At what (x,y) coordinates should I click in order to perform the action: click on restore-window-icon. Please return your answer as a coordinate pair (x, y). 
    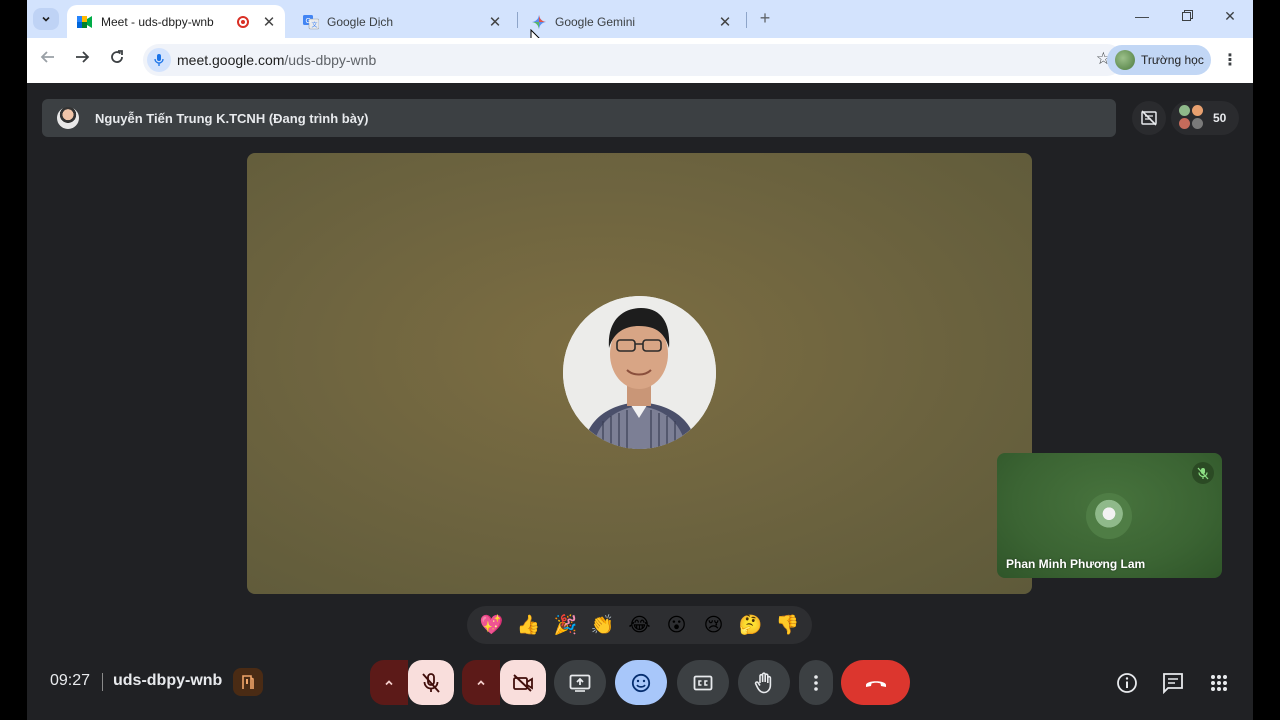
    Looking at the image, I should click on (1187, 16).